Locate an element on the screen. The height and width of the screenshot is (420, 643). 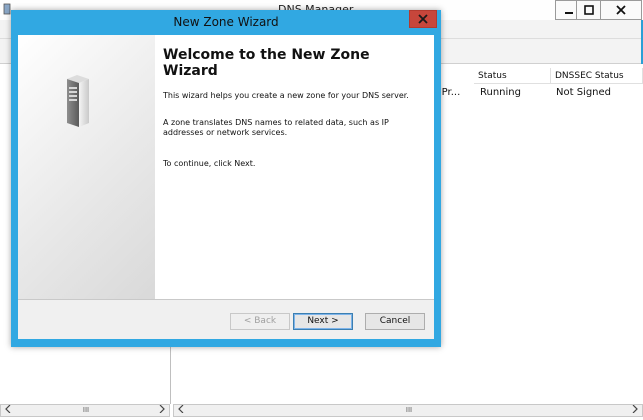
column-header-status: Status is located at coordinates (512, 76).